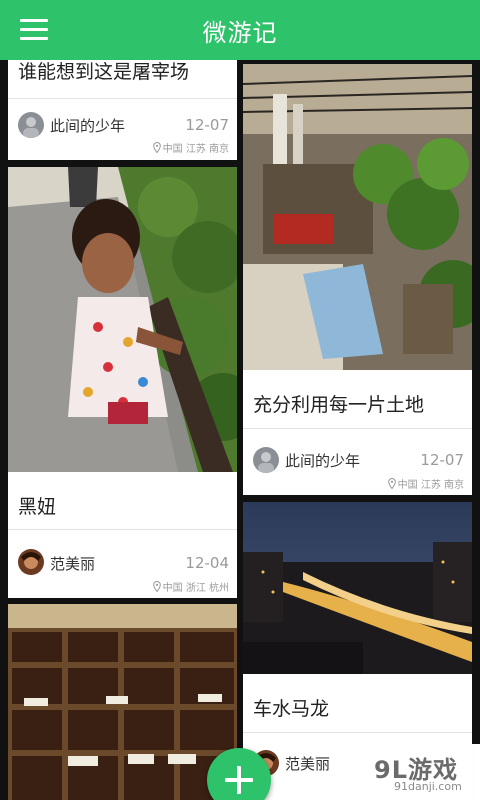 The width and height of the screenshot is (480, 800). Describe the element at coordinates (339, 405) in the screenshot. I see `card-title: 充分利用每一片土地` at that location.